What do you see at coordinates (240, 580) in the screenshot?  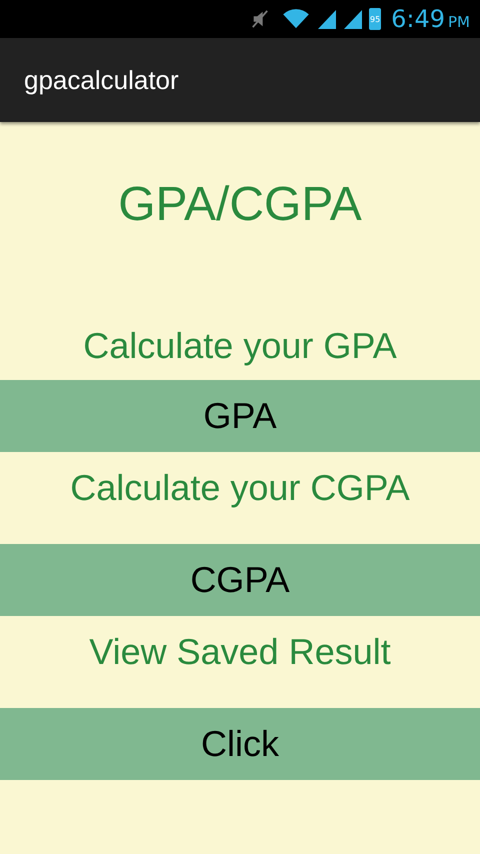 I see `action-button: CGPA` at bounding box center [240, 580].